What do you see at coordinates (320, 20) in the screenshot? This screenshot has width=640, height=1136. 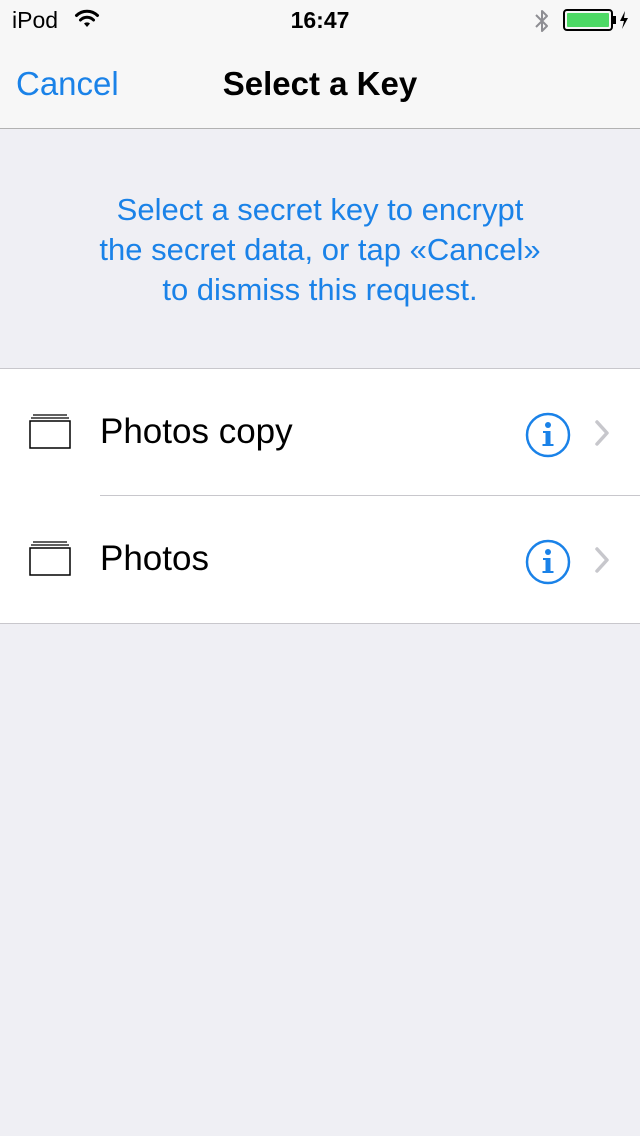 I see `status-bar: iPod 16:47` at bounding box center [320, 20].